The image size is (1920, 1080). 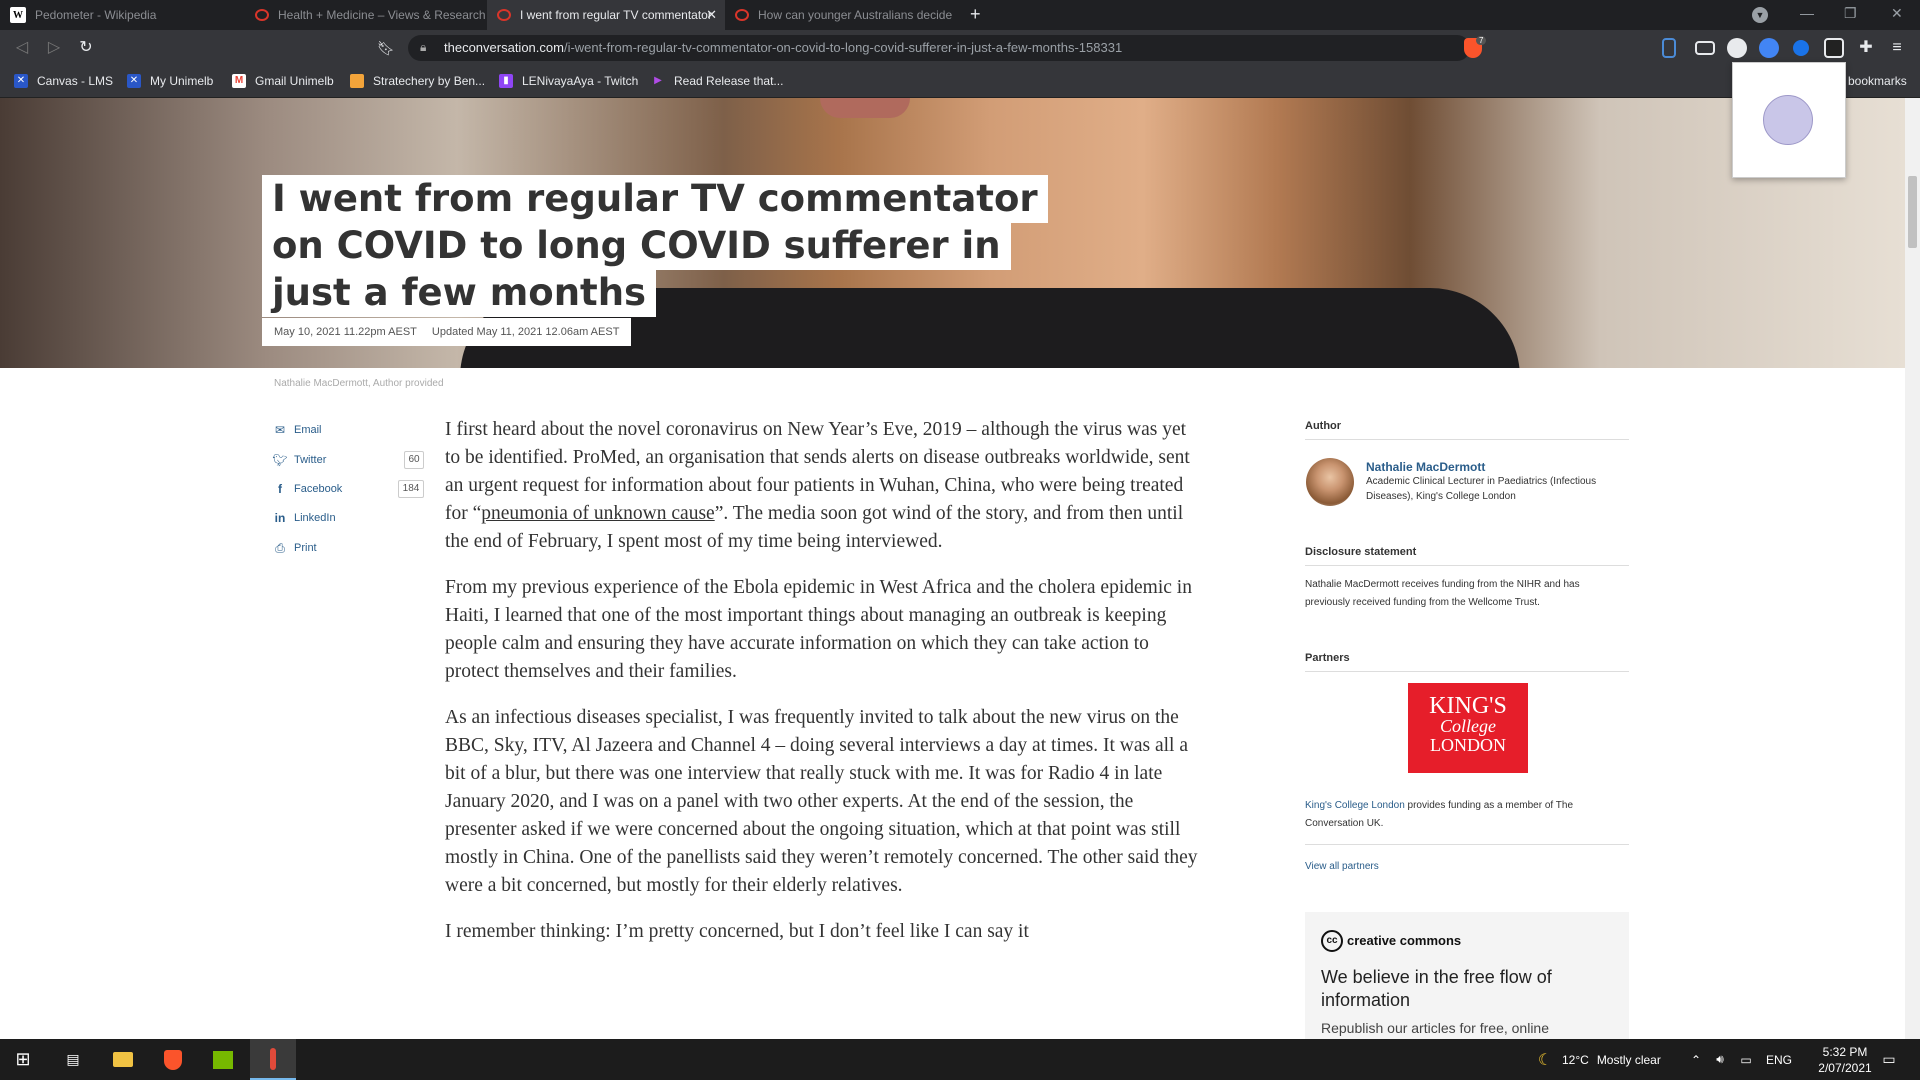 What do you see at coordinates (1912, 568) in the screenshot?
I see `page-scrollbar` at bounding box center [1912, 568].